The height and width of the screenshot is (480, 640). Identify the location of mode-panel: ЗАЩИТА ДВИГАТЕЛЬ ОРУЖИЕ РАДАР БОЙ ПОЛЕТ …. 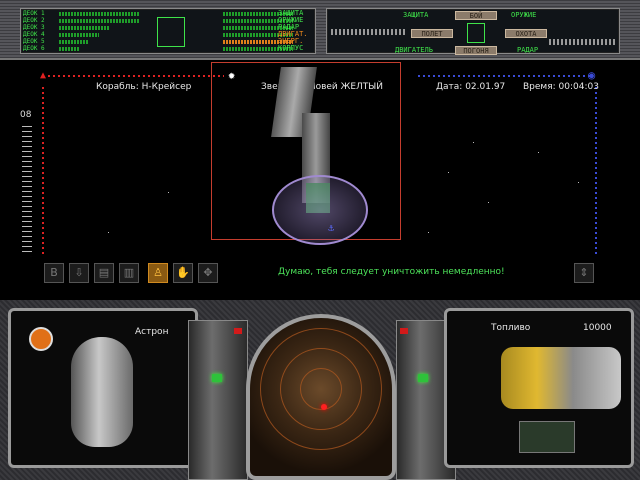
(473, 31).